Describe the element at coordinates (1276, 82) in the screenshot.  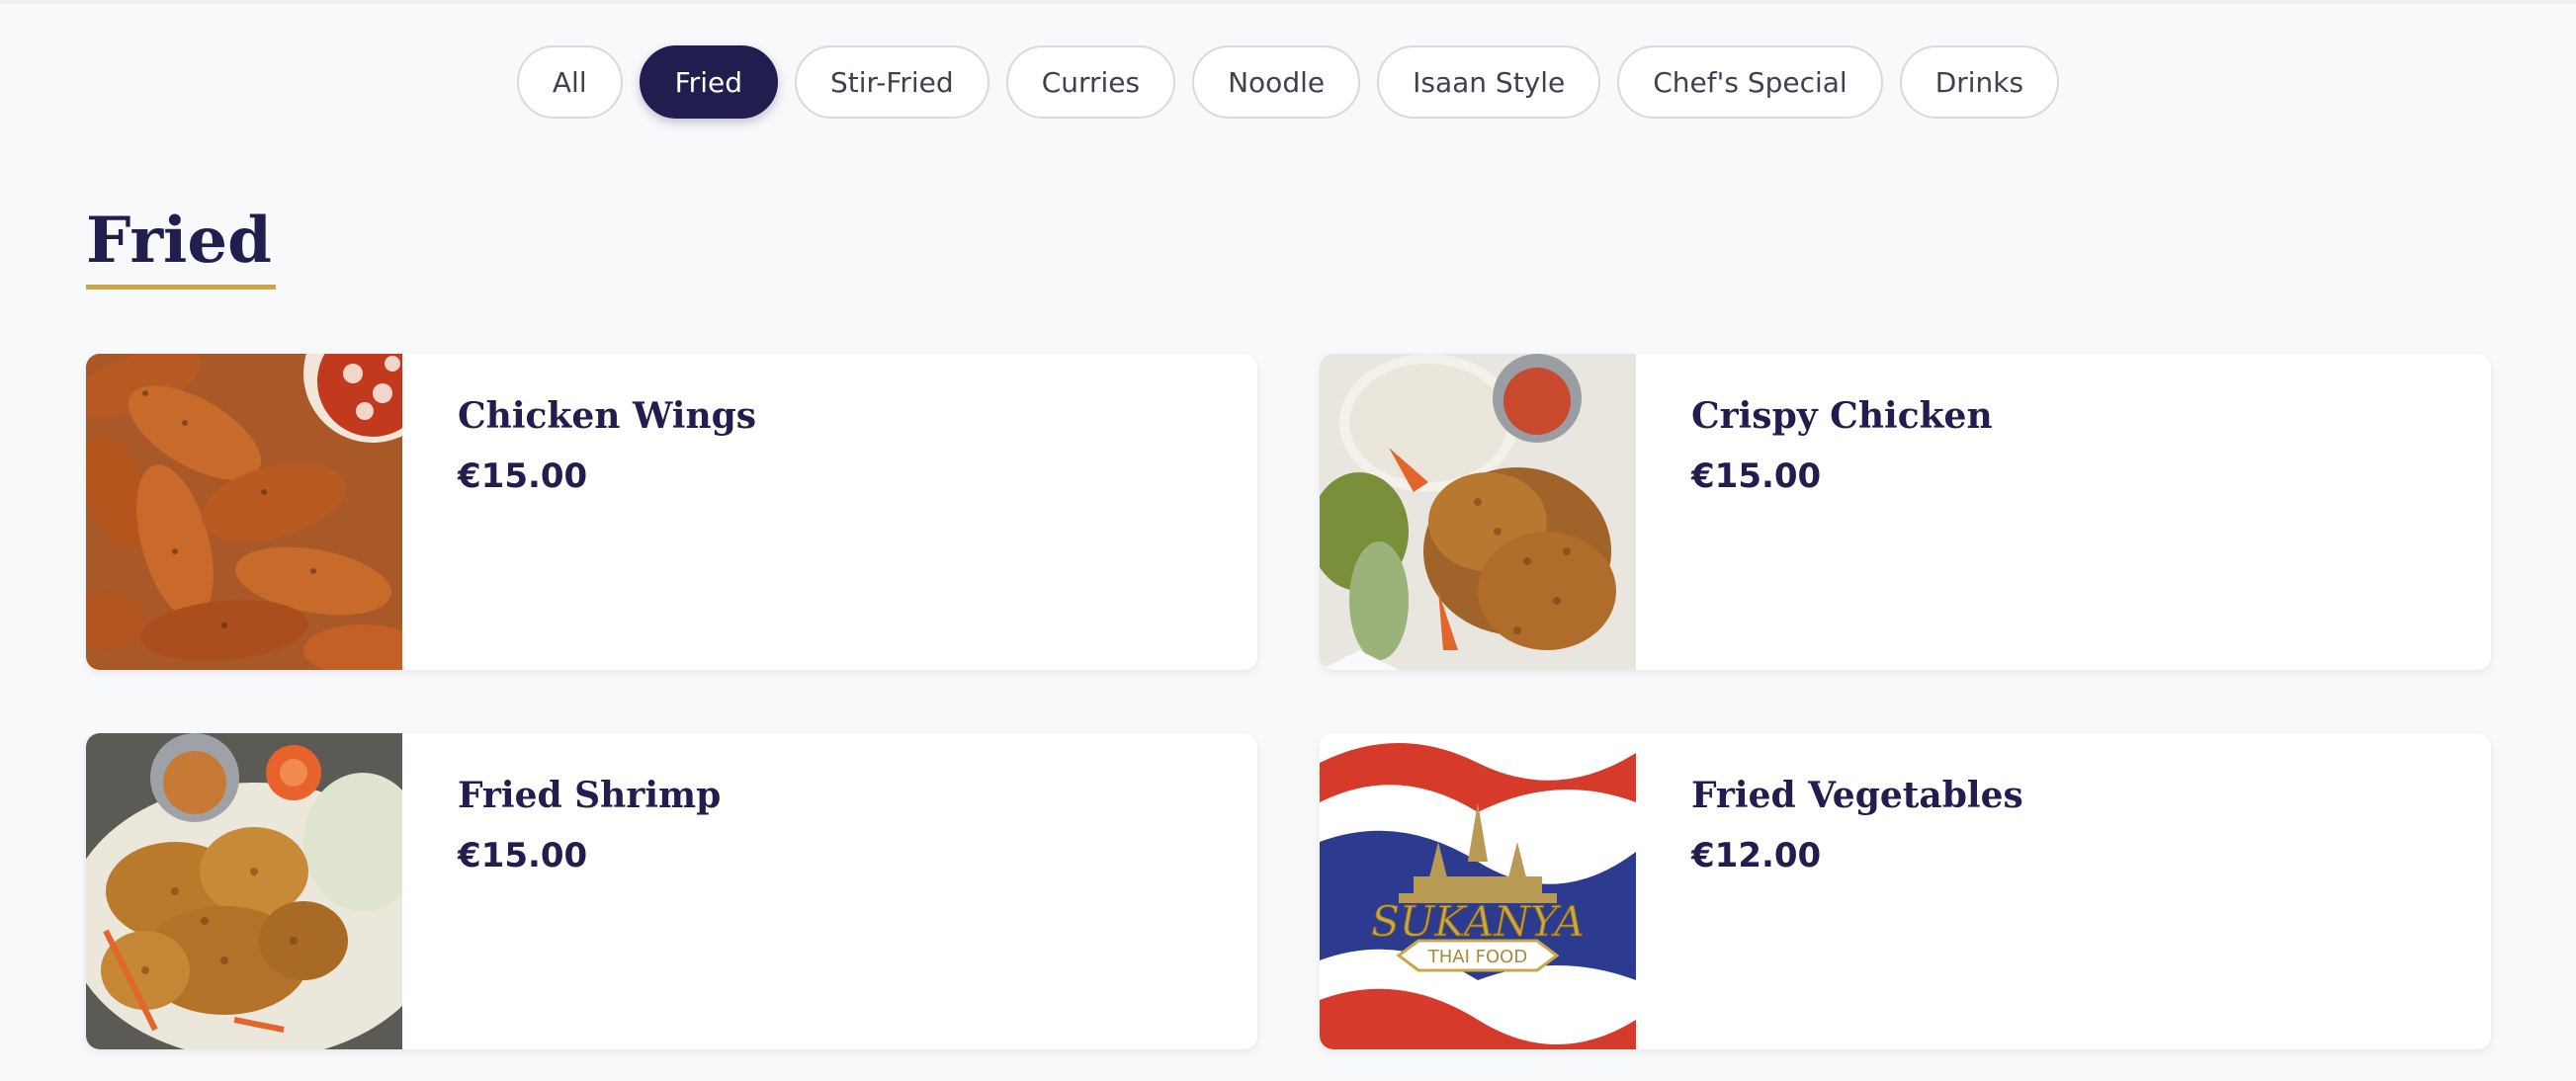
I see `filter-noodle: Noodle` at that location.